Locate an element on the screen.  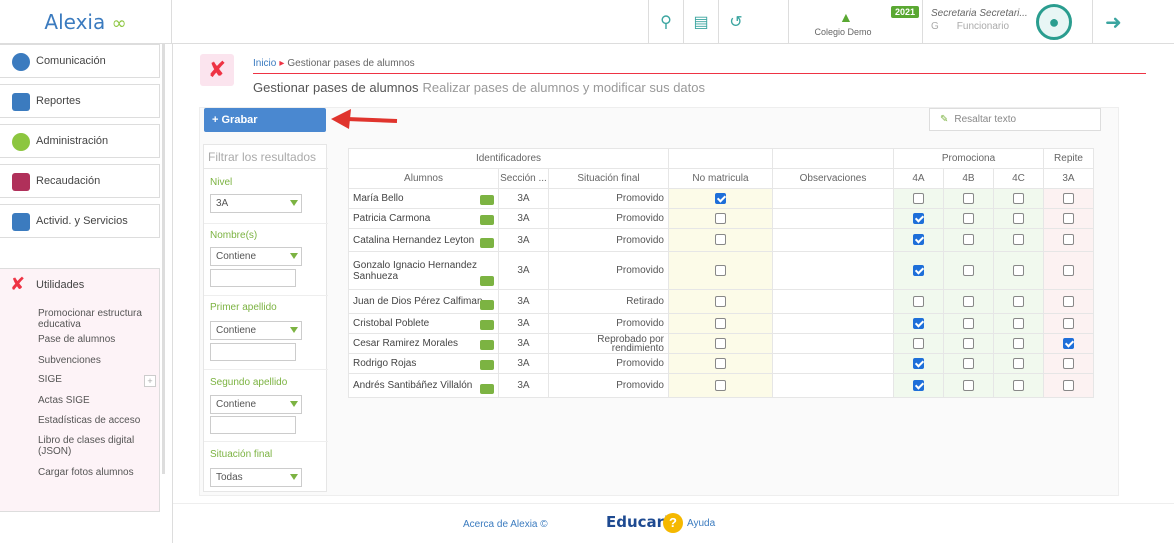
sub-promocionar: Promocionar estructura educativa is located at coordinates (95, 319).